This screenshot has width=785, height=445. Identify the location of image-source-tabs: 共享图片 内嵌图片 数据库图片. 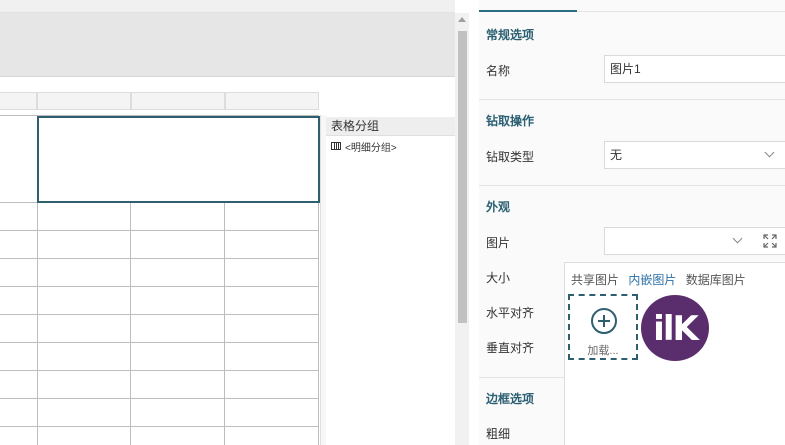
(661, 279).